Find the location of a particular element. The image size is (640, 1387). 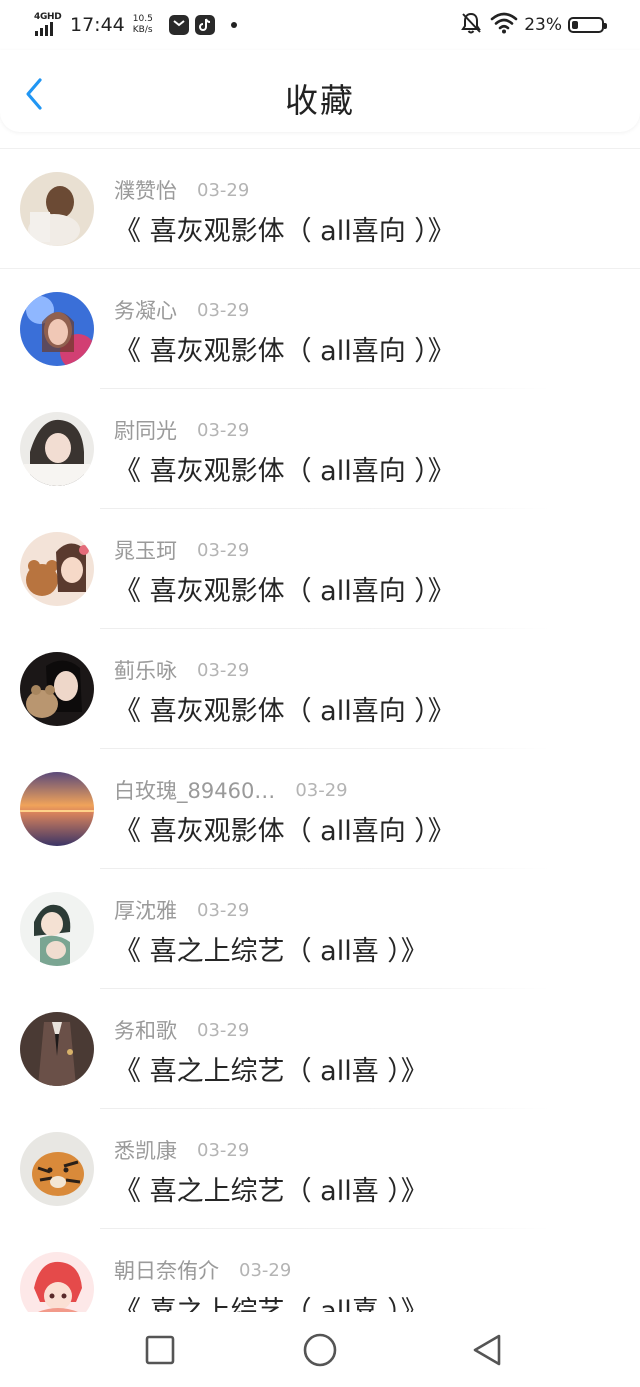

status-bar: 4GHD 17:44 10.5 KB/s 23% is located at coordinates (320, 25).